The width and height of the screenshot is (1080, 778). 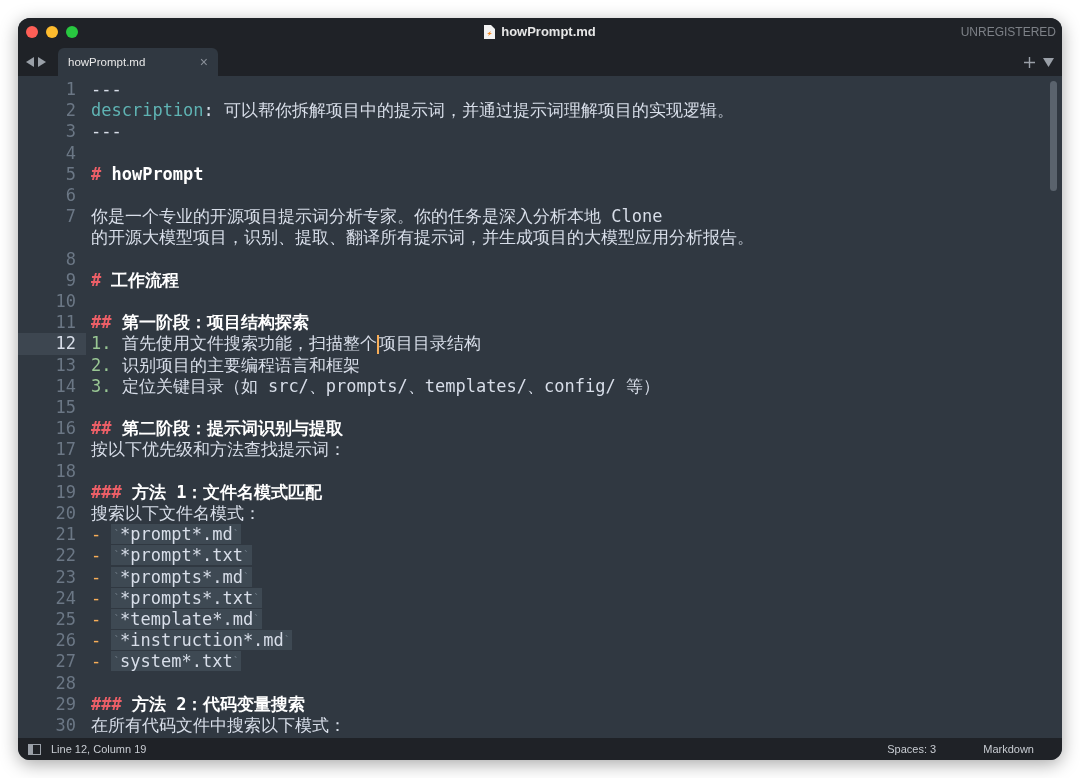 I want to click on code-span: `*instruction*.md`, so click(x=202, y=640).